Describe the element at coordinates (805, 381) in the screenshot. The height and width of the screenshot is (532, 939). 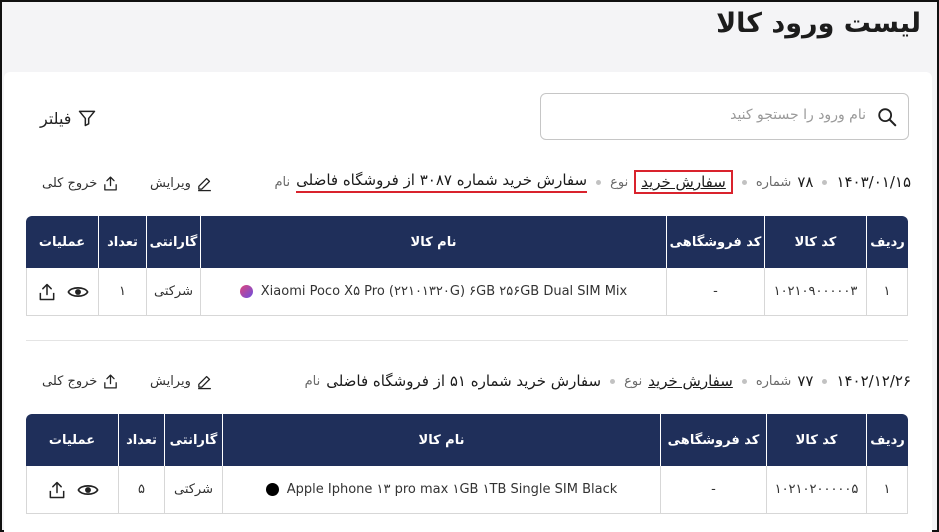
I see `order-number: ۷۷` at that location.